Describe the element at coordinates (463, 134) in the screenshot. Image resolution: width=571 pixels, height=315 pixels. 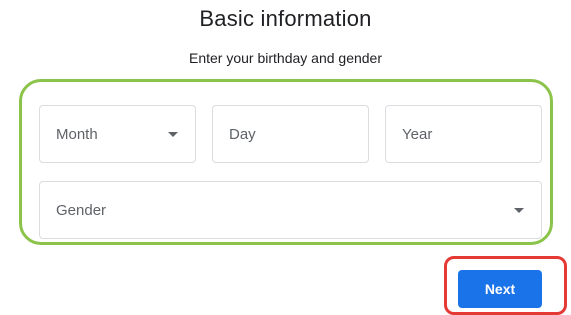
I see `year-input: Year` at that location.